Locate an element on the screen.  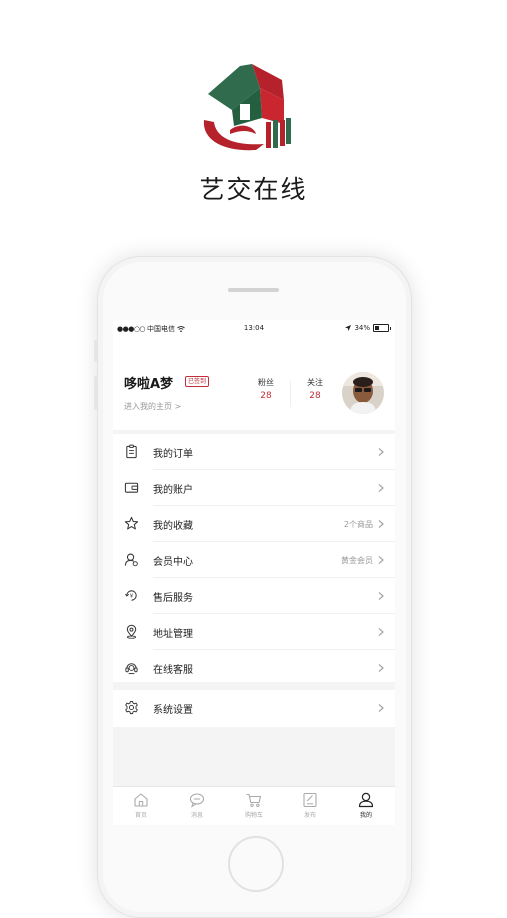
profile-header: 哆啦A梦 已签到 进入我的主页 > 粉丝 28 关注 28 is located at coordinates (254, 383).